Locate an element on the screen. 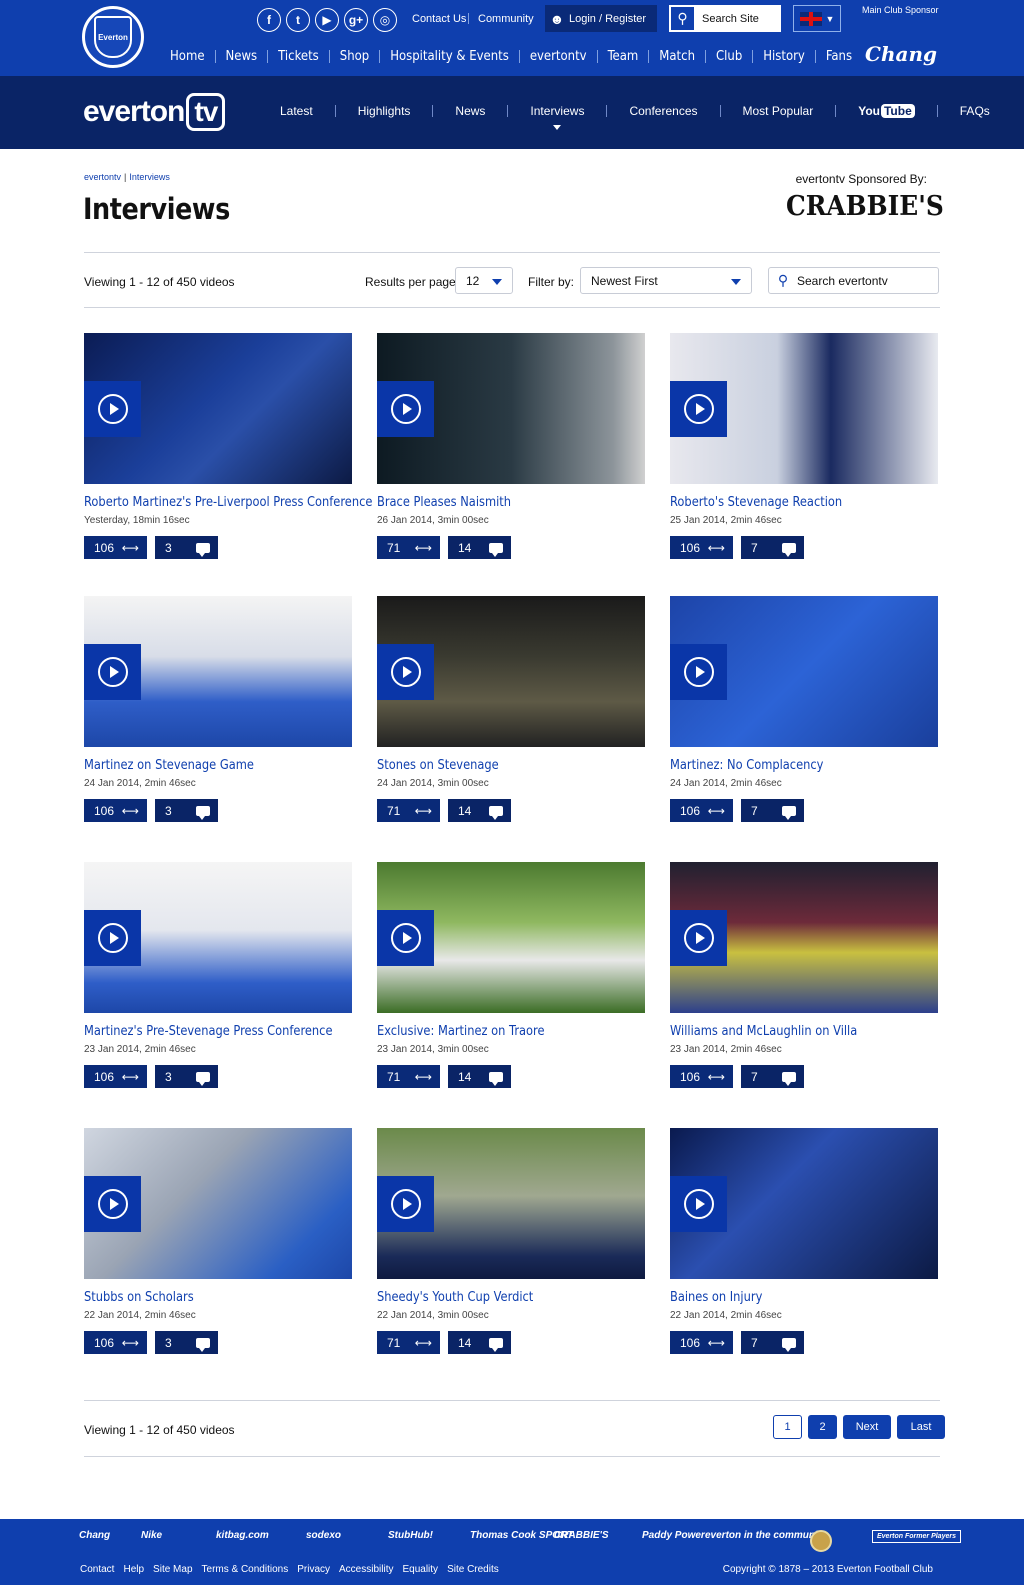 The height and width of the screenshot is (1585, 1024). evertontv-search-input: ⚲ Search evertontv is located at coordinates (853, 280).